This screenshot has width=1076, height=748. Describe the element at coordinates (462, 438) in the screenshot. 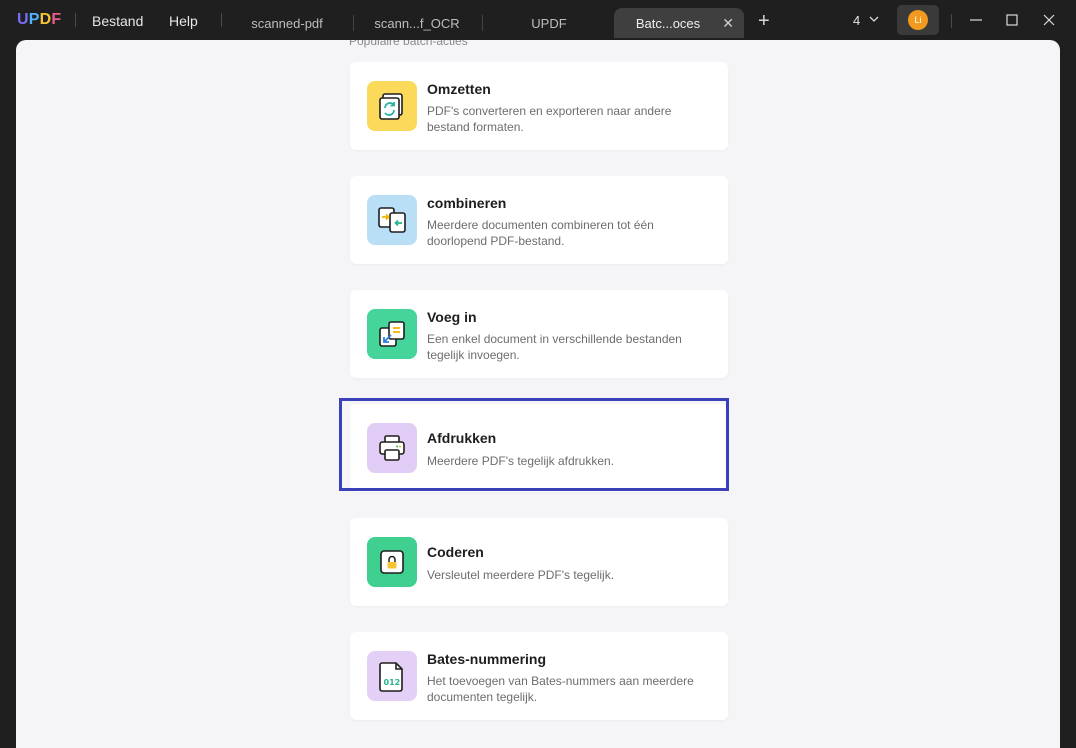

I see `action-title: Afdrukken` at that location.